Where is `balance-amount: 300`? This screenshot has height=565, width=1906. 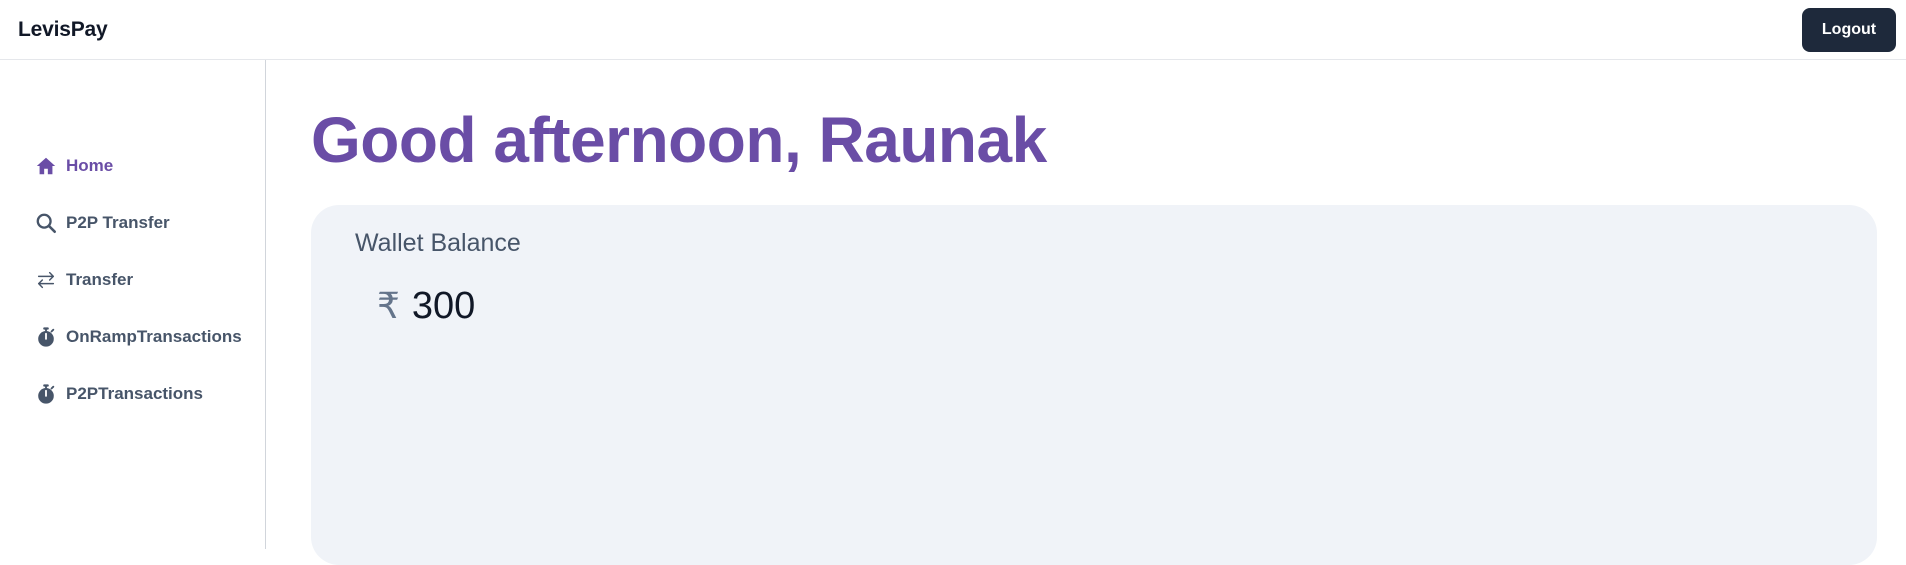
balance-amount: 300 is located at coordinates (443, 306).